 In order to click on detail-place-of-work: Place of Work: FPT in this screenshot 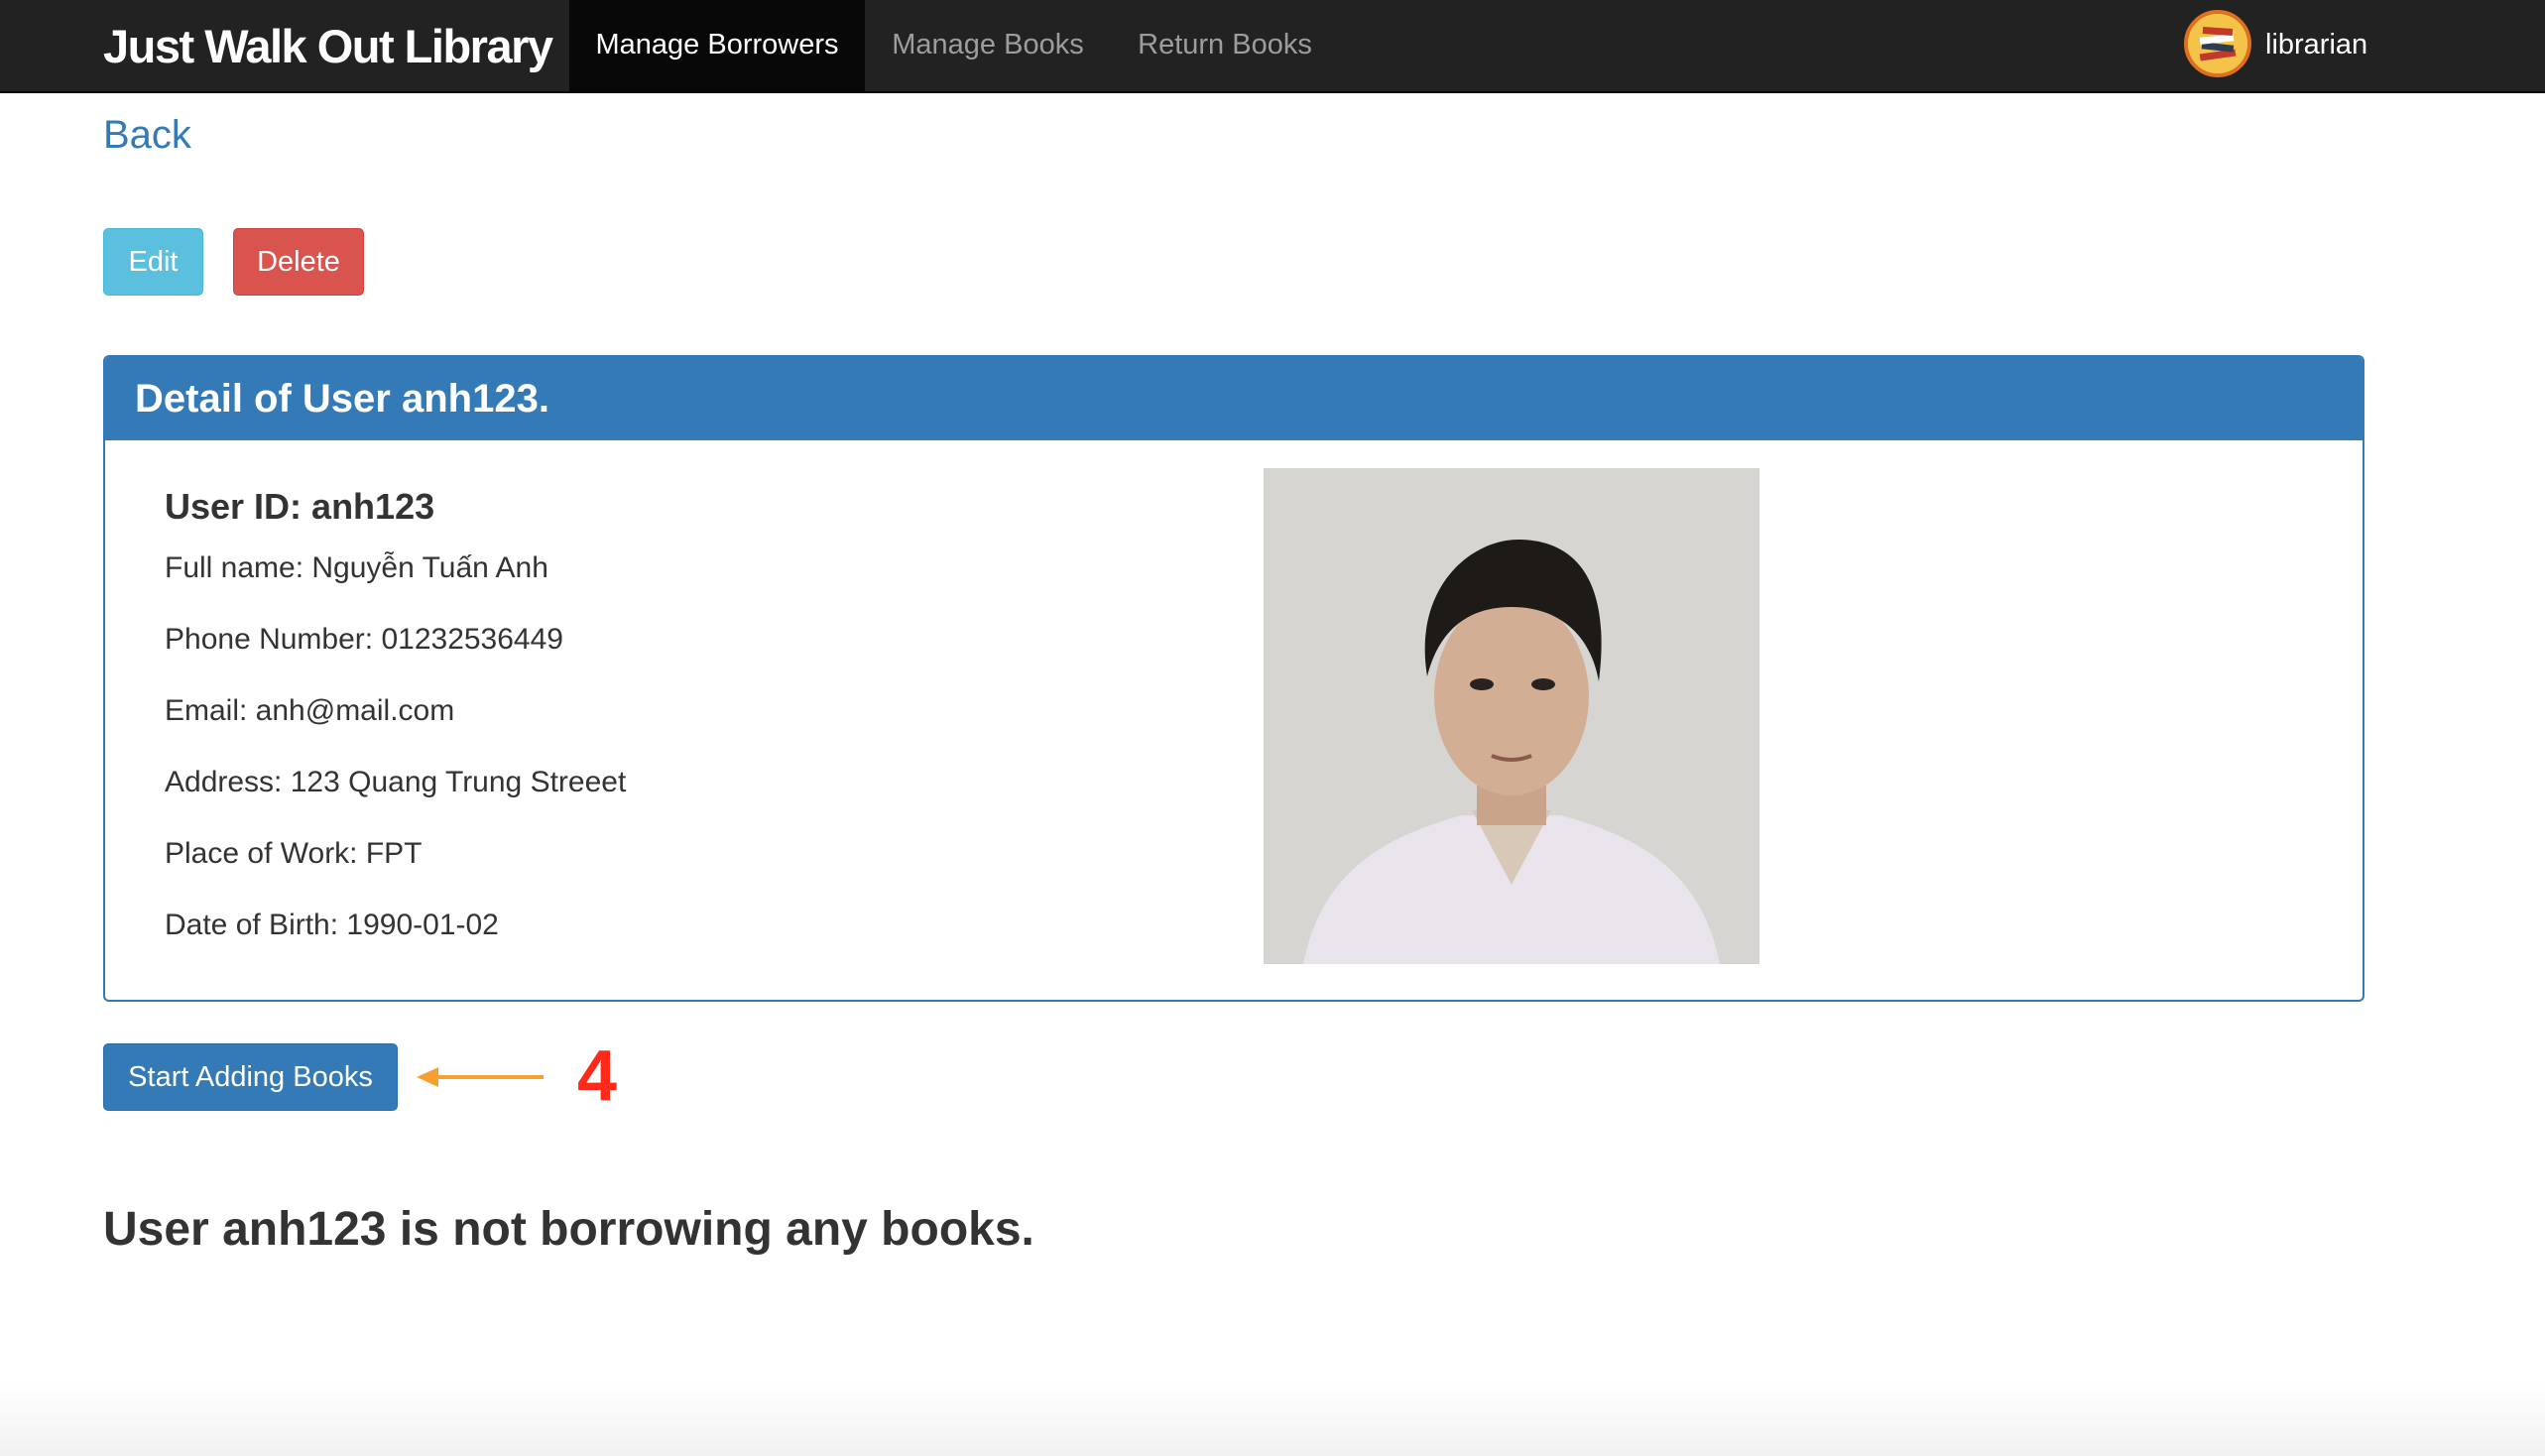, I will do `click(294, 853)`.